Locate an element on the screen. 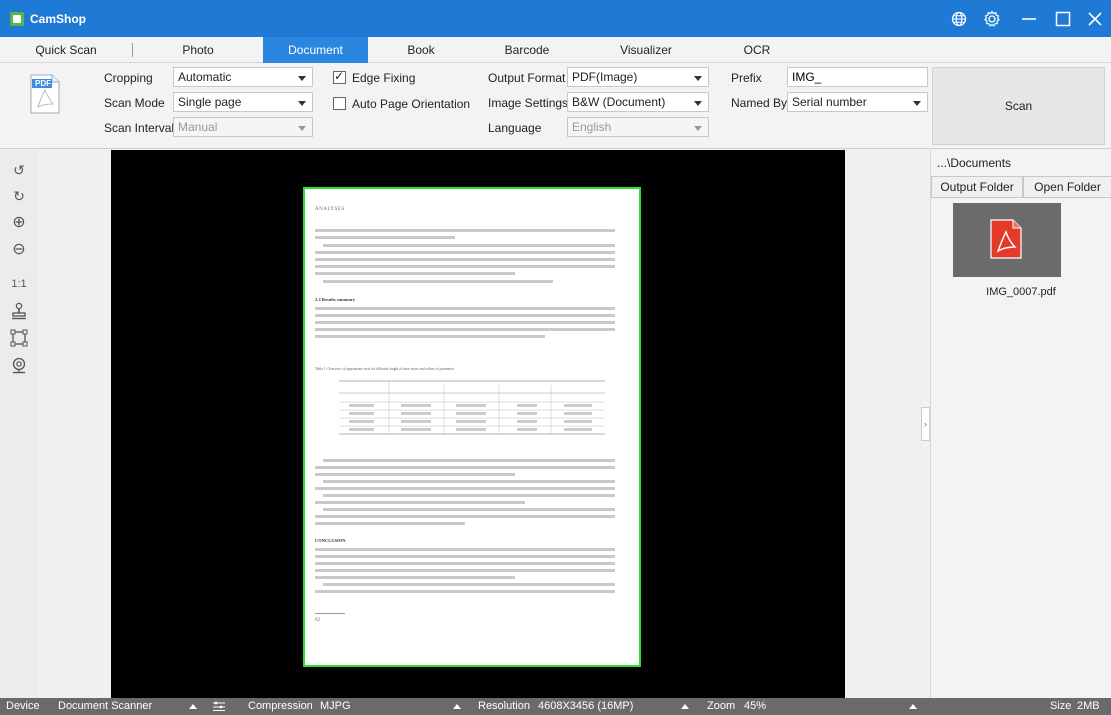 The height and width of the screenshot is (715, 1111). named-by-select: Serial number is located at coordinates (857, 102).